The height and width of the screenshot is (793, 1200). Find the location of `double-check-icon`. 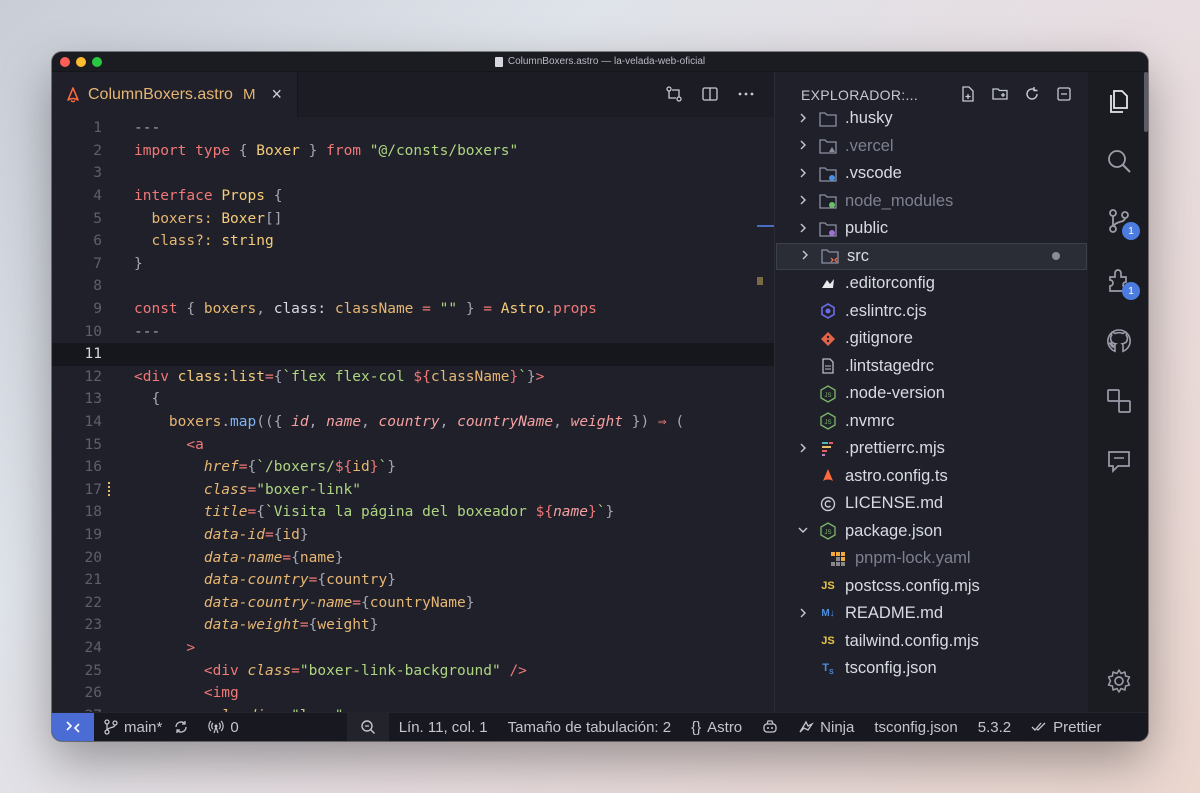

double-check-icon is located at coordinates (1038, 726).